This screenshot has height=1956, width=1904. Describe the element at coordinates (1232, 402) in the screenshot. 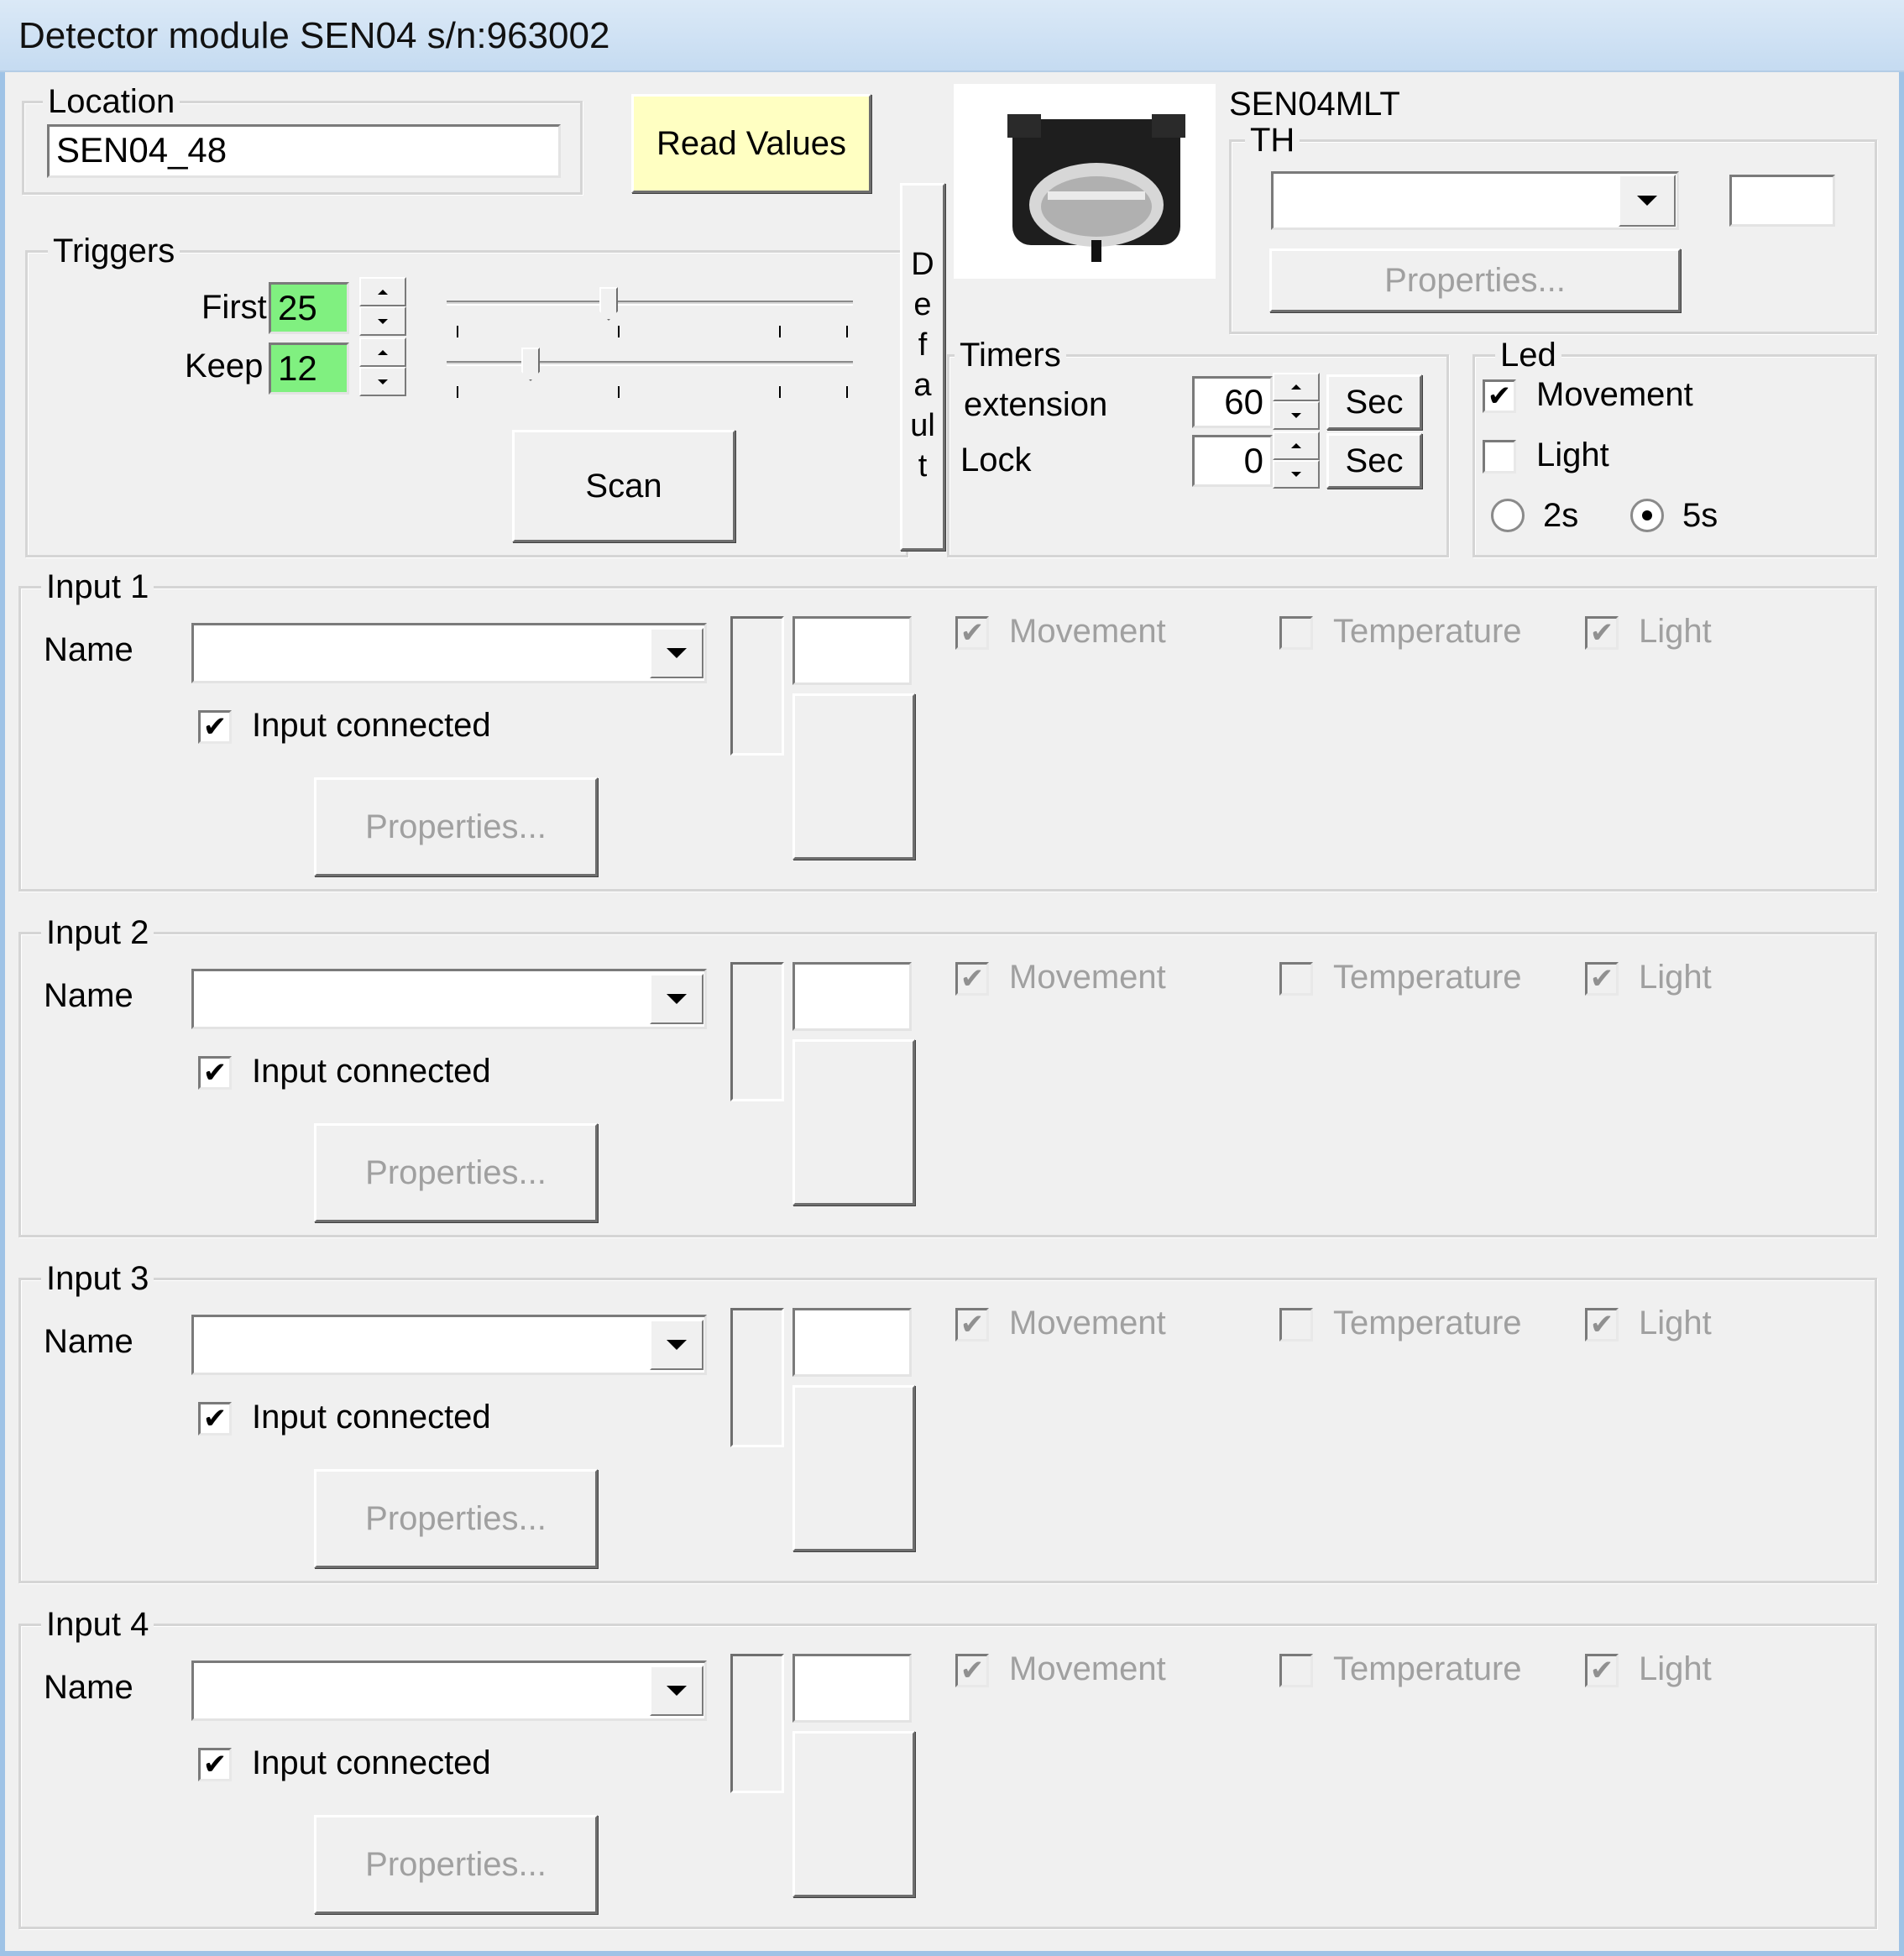

I see `extension-value-field: 60` at that location.